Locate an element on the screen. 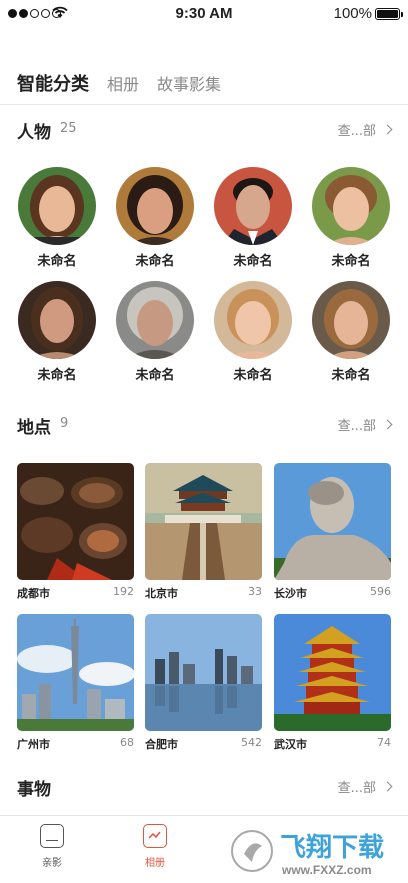  places-title: 地点 is located at coordinates (34, 428).